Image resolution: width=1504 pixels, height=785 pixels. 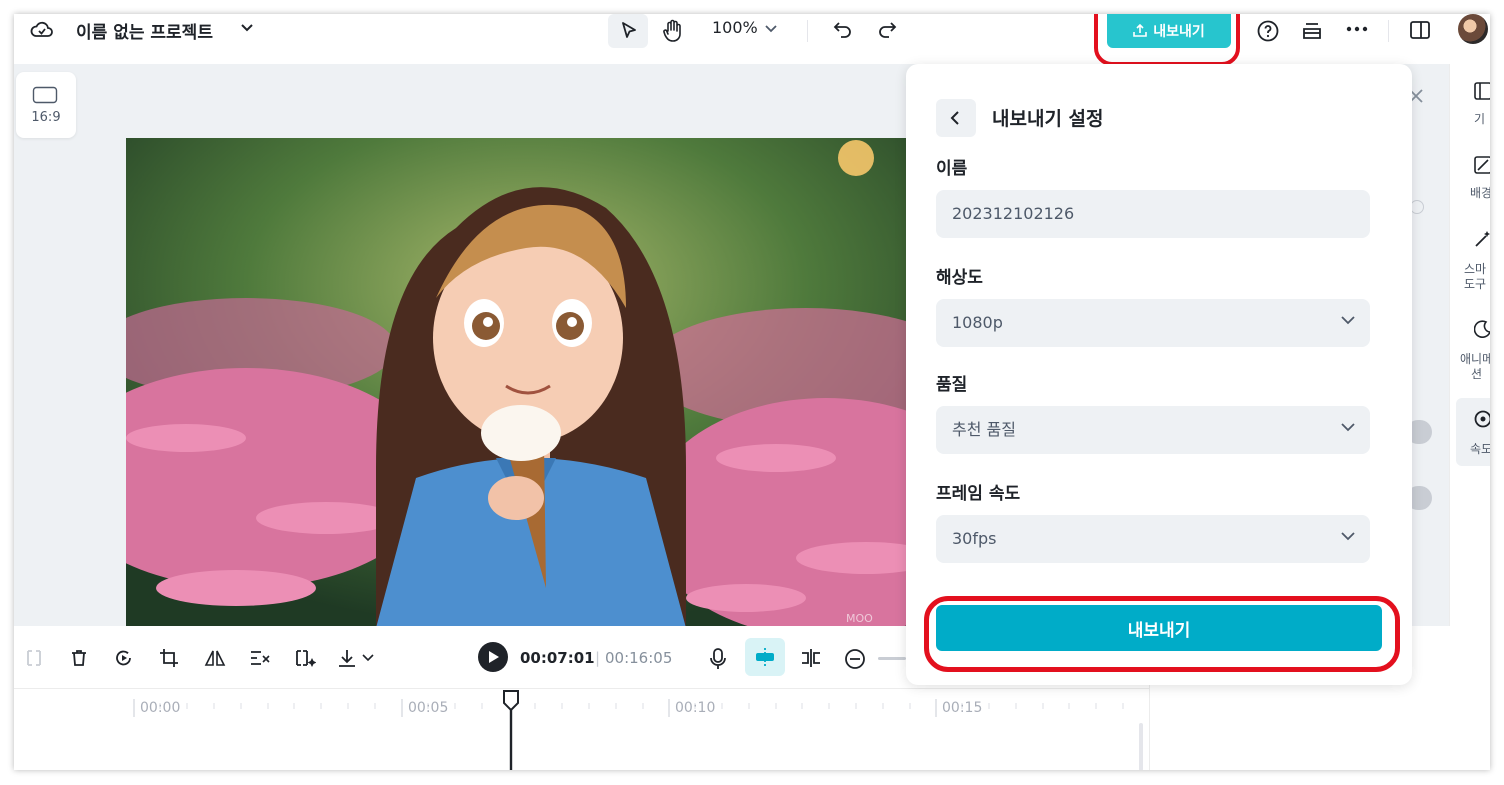 What do you see at coordinates (892, 658) in the screenshot?
I see `zoom-slider` at bounding box center [892, 658].